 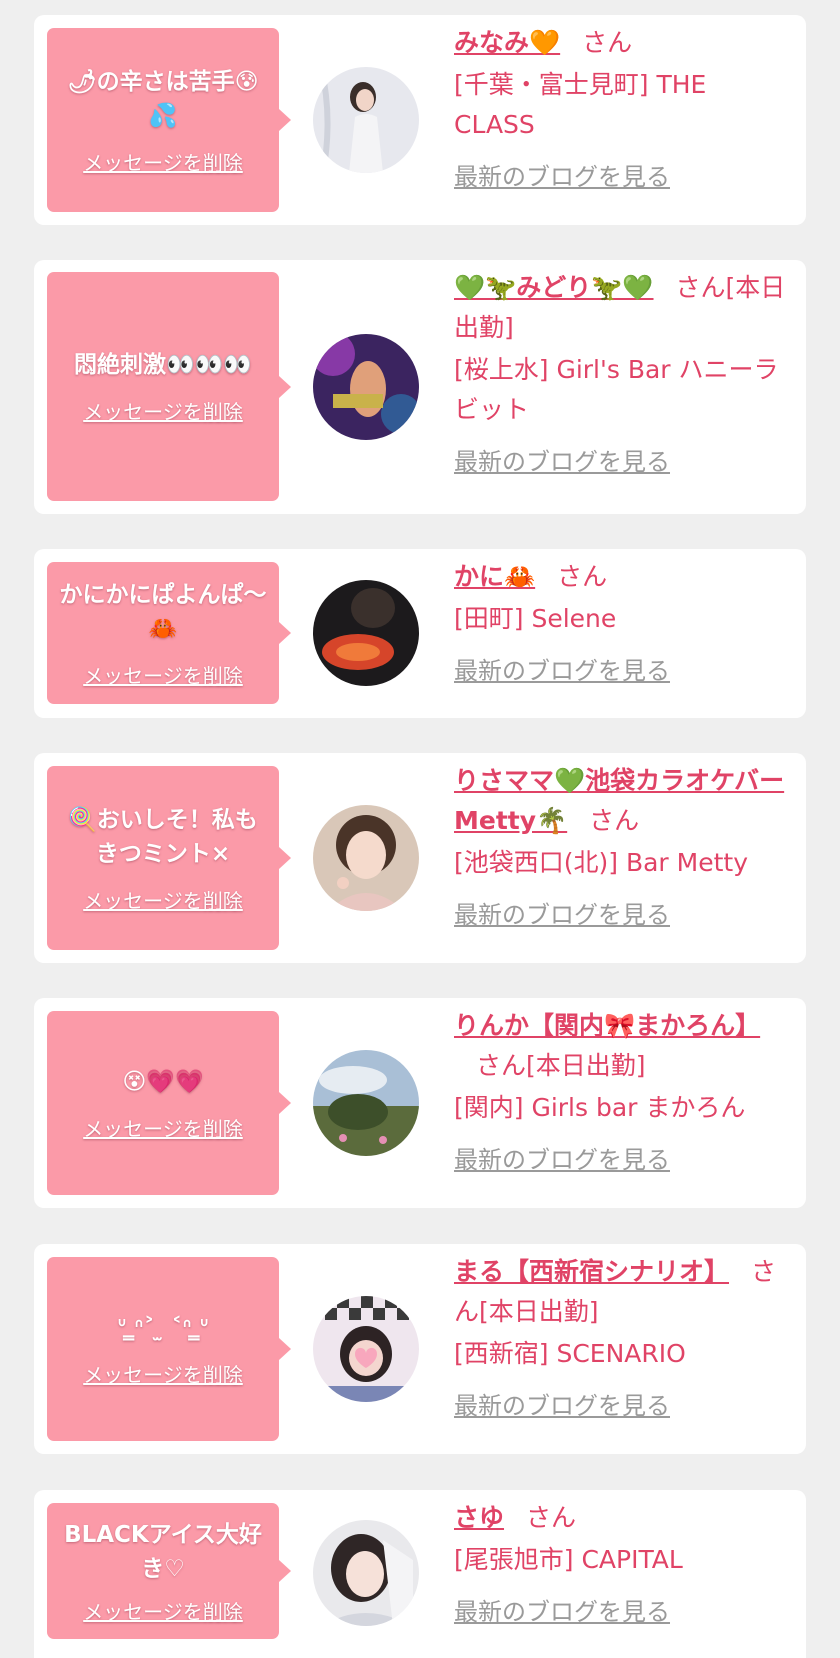 I want to click on message-bubble: かにかにぱよんぱ〜🦀 メッセージを削除, so click(x=169, y=633).